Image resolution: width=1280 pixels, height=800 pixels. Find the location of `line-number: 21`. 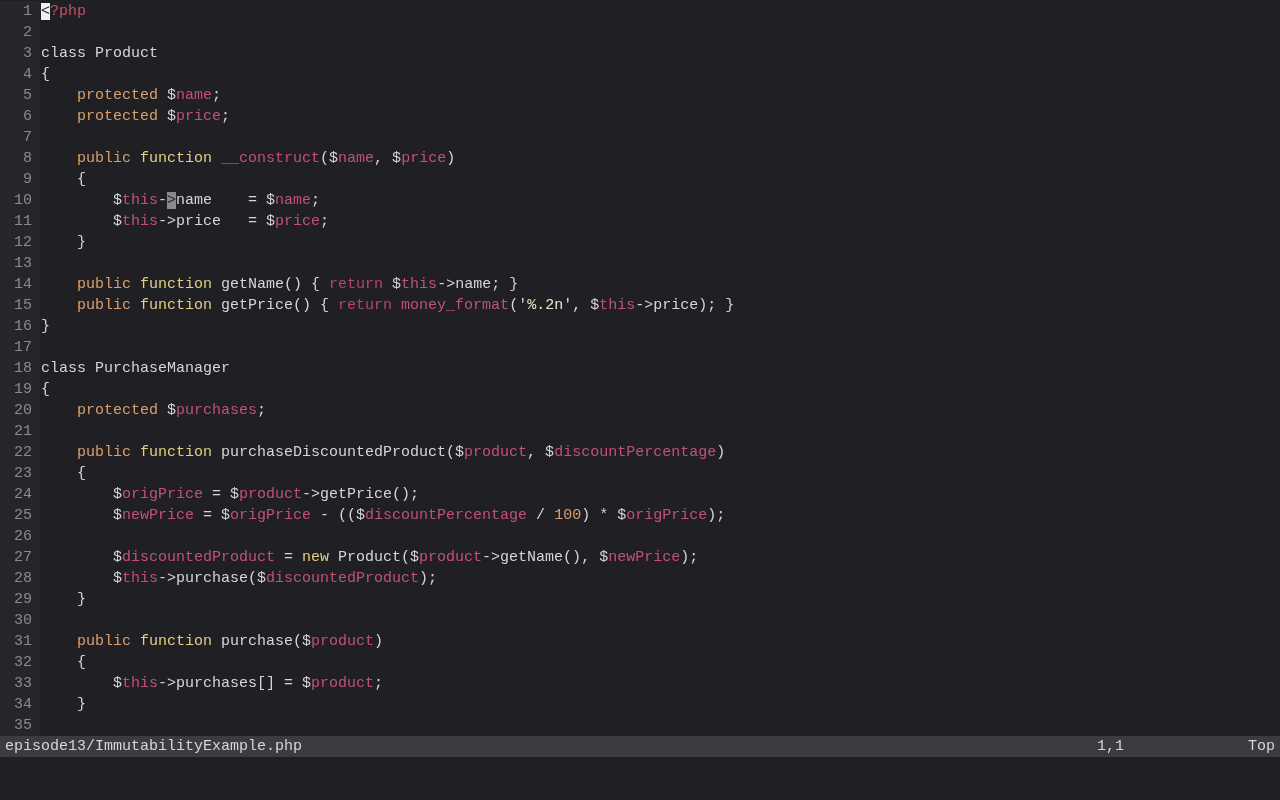

line-number: 21 is located at coordinates (20, 431).